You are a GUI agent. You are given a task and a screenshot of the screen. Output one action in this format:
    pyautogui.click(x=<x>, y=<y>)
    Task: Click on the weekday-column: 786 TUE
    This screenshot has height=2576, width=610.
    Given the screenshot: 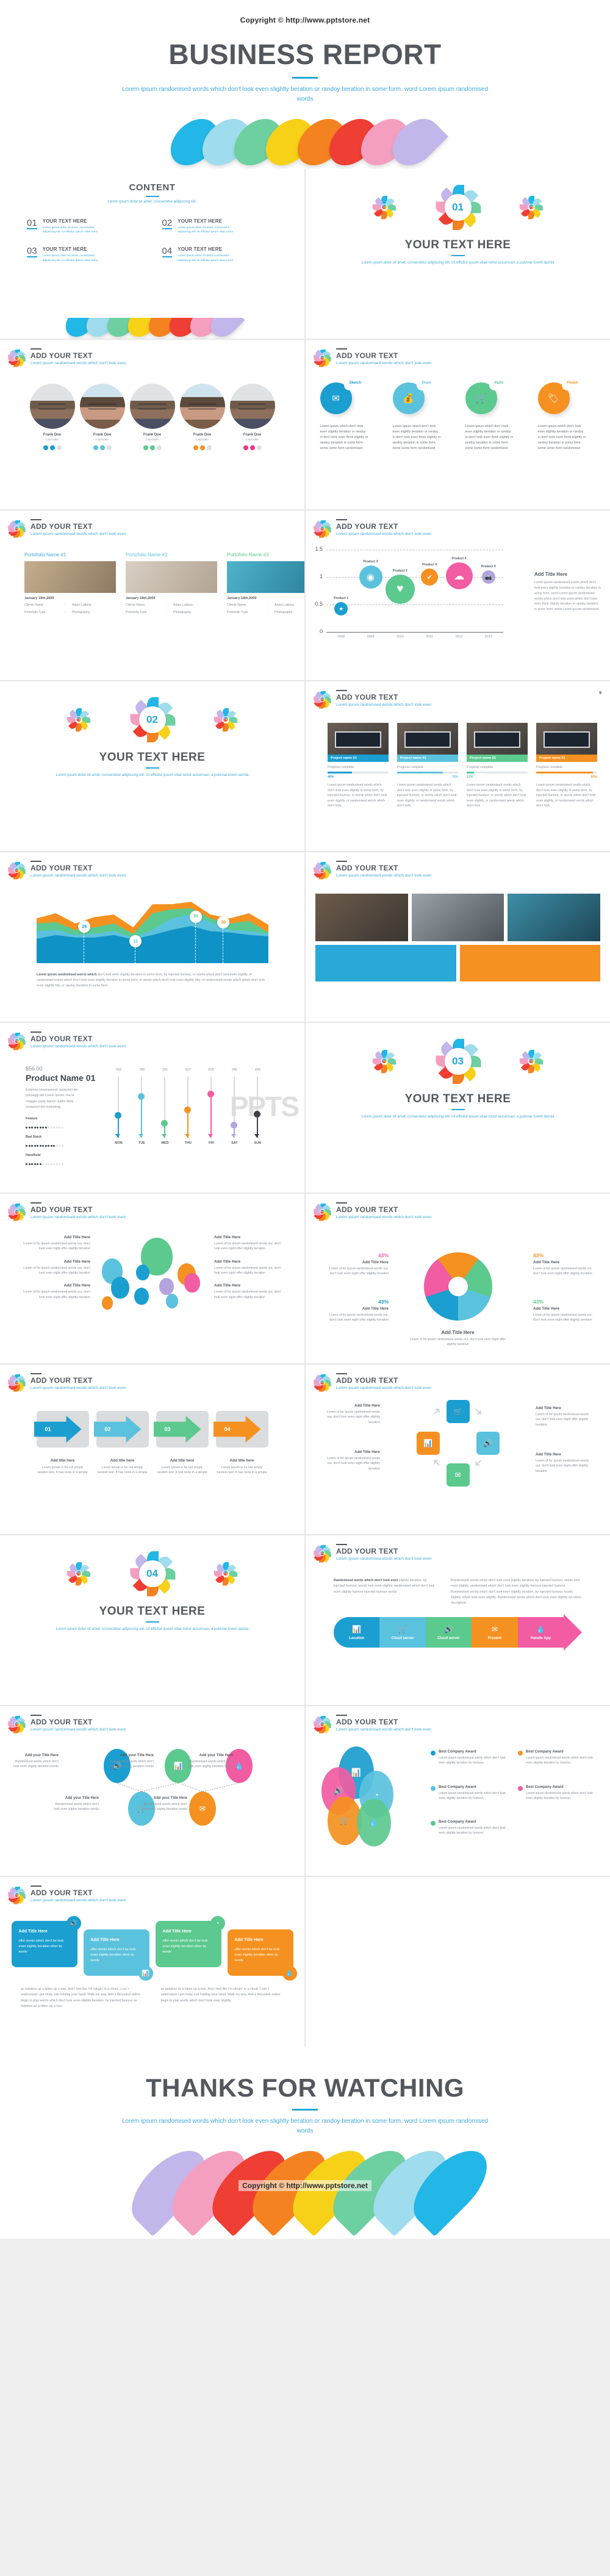 What is the action you would take?
    pyautogui.click(x=141, y=1110)
    